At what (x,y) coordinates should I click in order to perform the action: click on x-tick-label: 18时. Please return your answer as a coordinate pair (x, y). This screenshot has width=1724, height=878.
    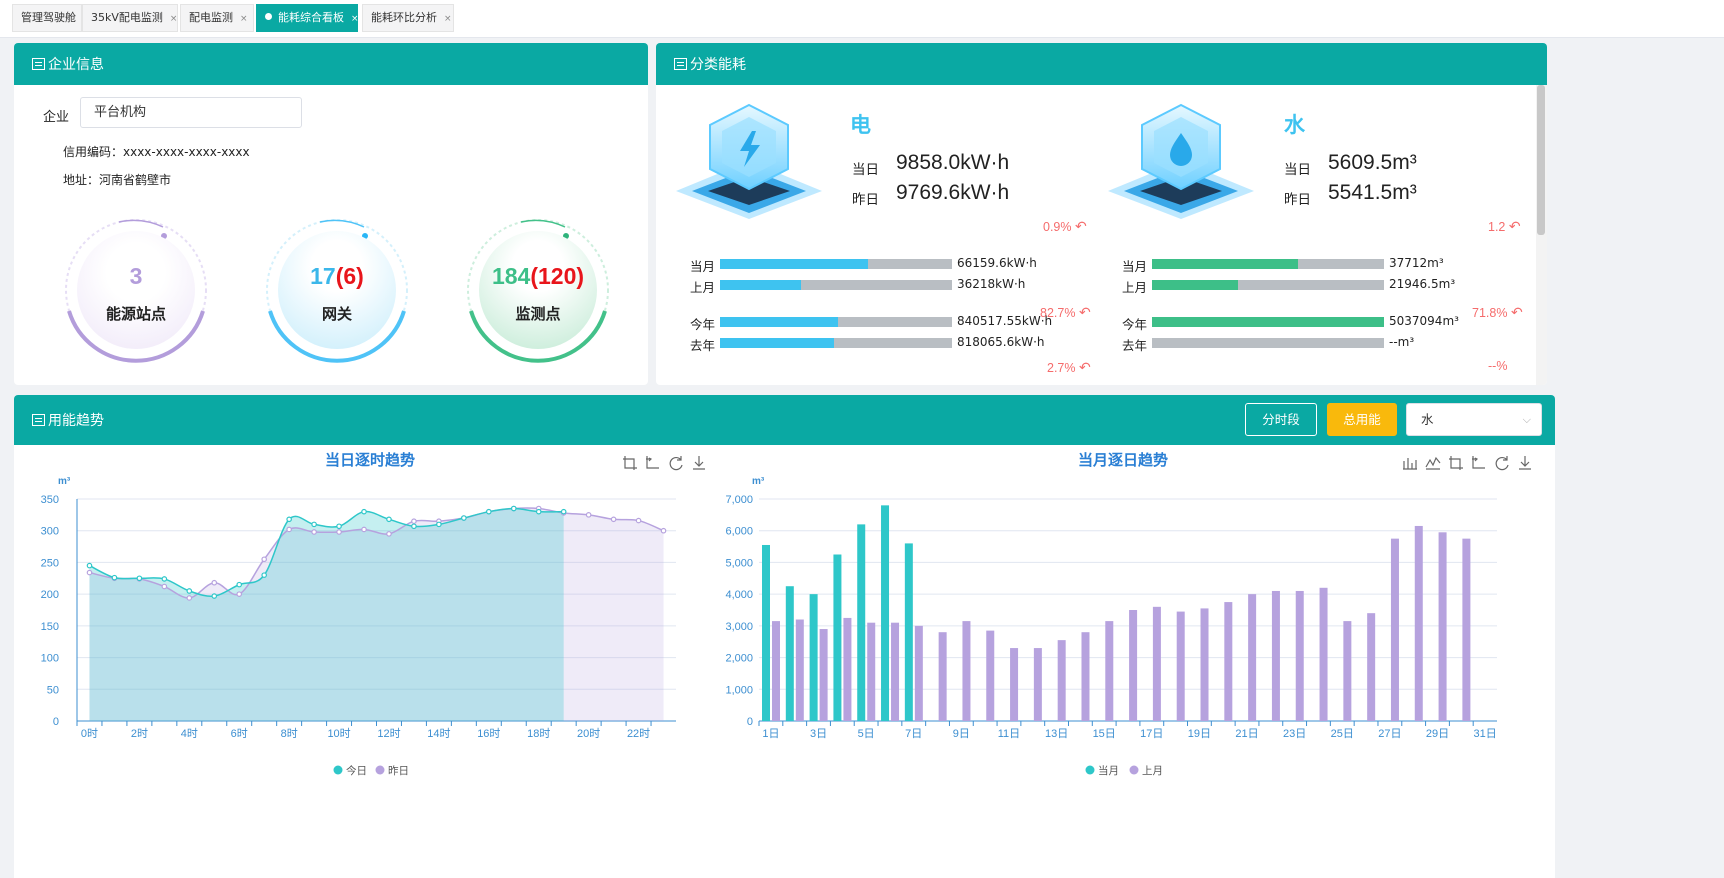
    Looking at the image, I should click on (538, 733).